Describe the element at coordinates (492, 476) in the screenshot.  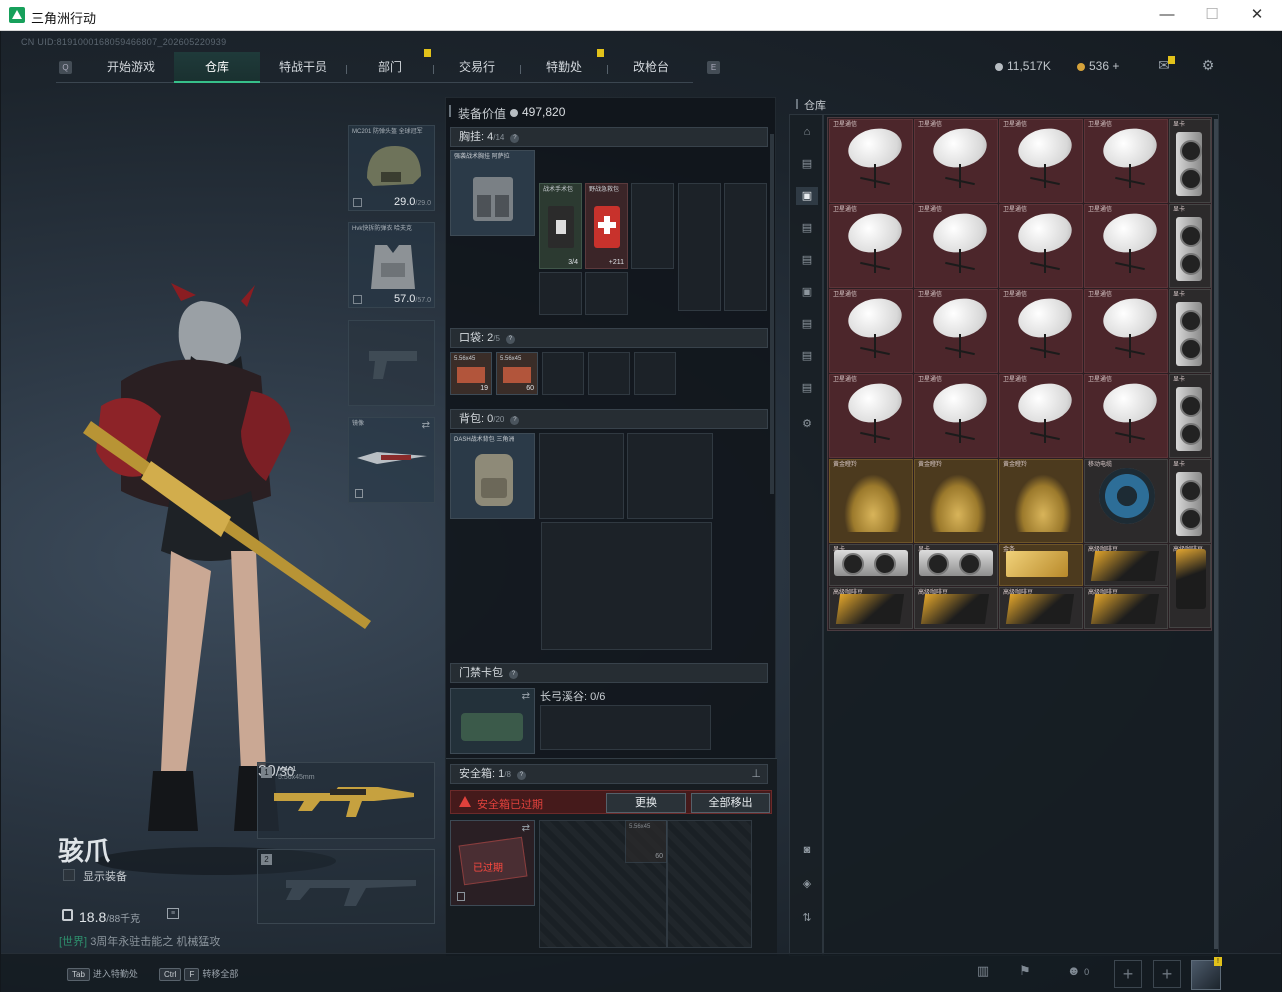
I see `backpack-item: DASH战术背包 三角洲` at that location.